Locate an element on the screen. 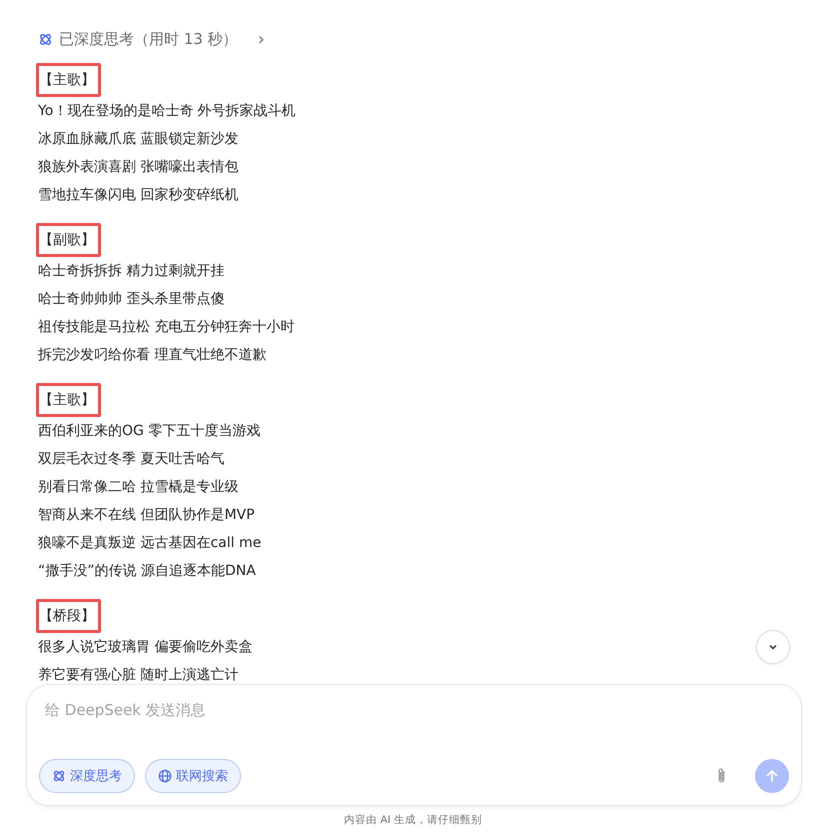 This screenshot has height=832, width=826. lyric-line: 祖传技能是马拉松 充电五分钟狂奔十小时 is located at coordinates (166, 327).